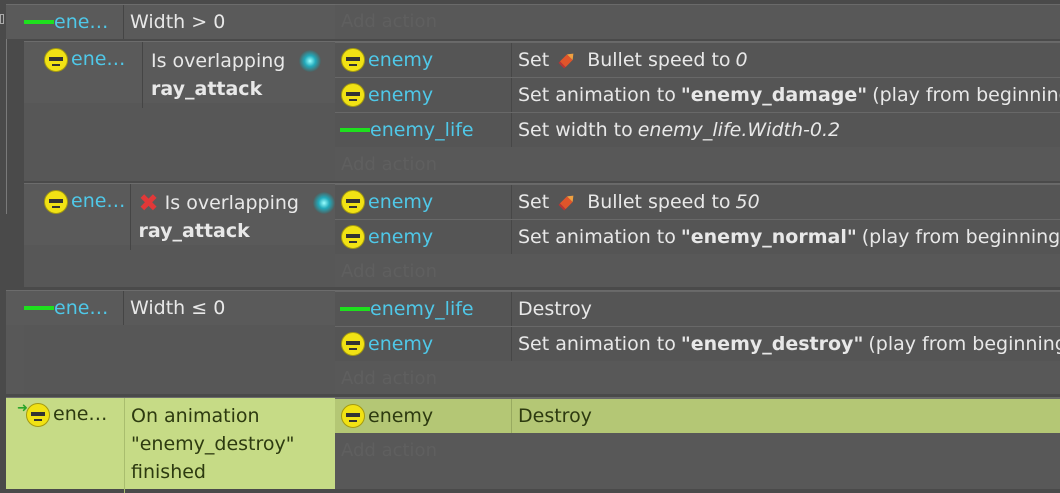 This screenshot has width=1060, height=493. What do you see at coordinates (679, 130) in the screenshot?
I see `action-text: Set width to enemy_life.Width-0.2` at bounding box center [679, 130].